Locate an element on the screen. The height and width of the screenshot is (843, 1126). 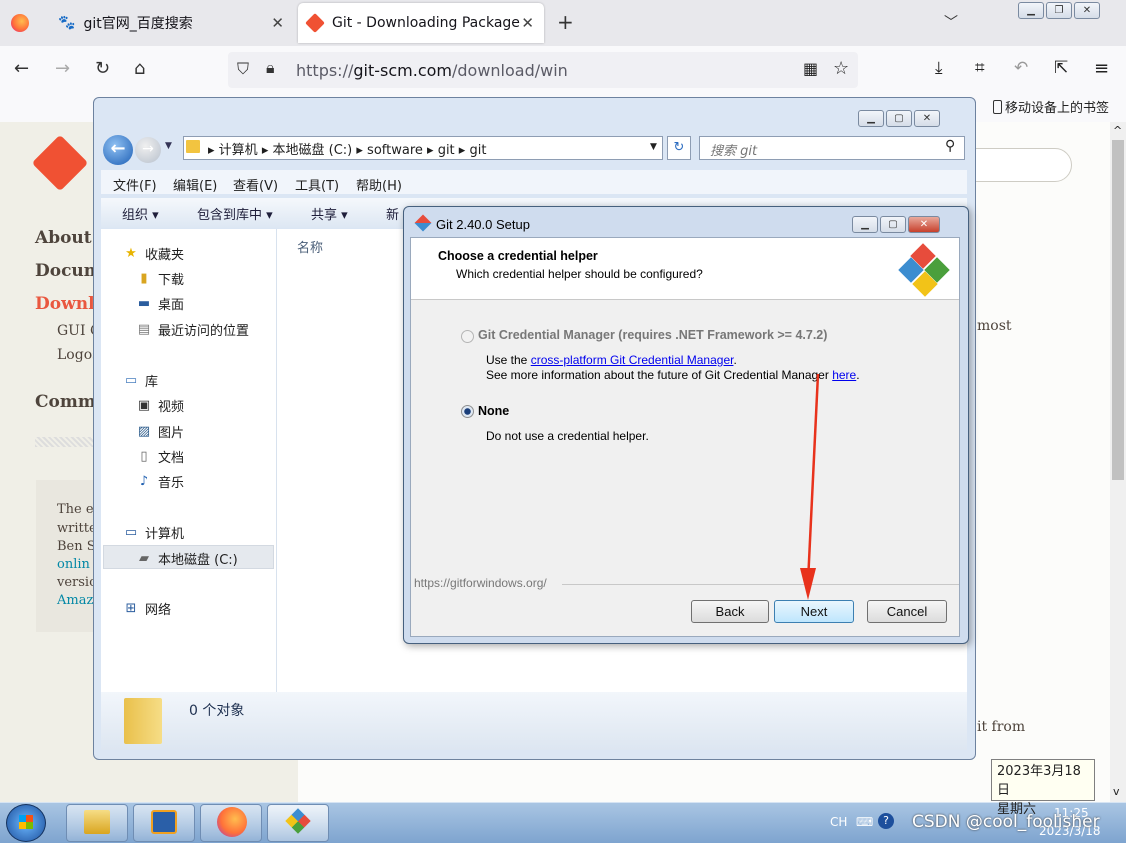
git-logo-icon is located at coordinates (315, 23).